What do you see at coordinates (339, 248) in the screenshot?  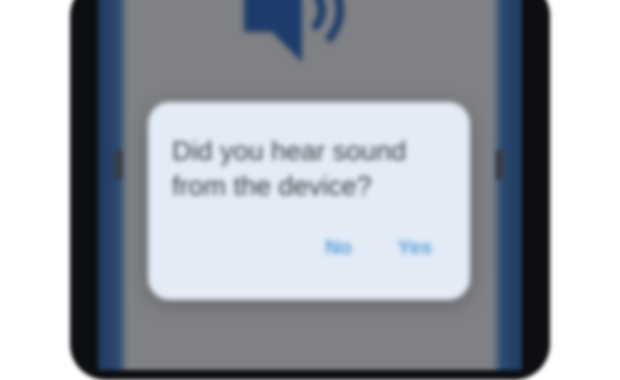 I see `no-button: No` at bounding box center [339, 248].